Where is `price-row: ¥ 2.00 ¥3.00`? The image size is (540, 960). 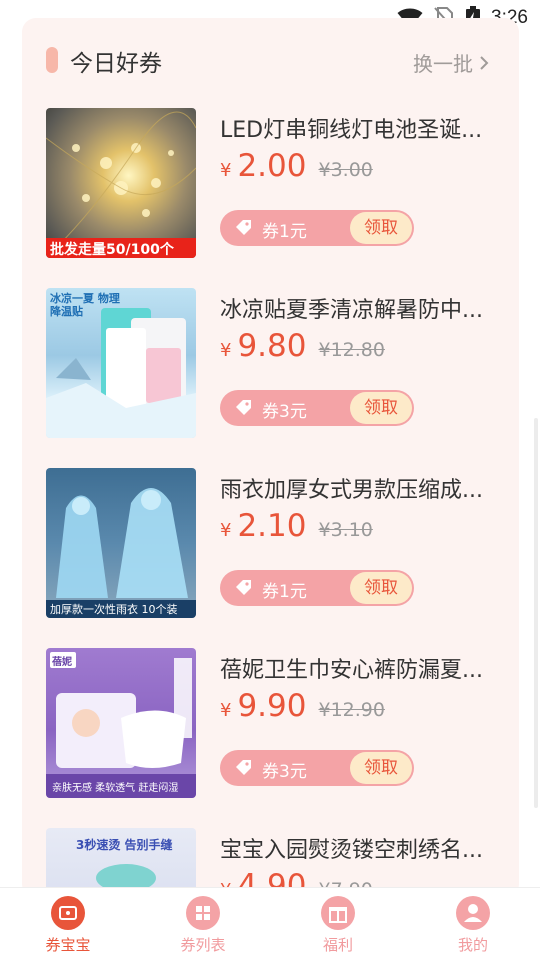 price-row: ¥ 2.00 ¥3.00 is located at coordinates (296, 170).